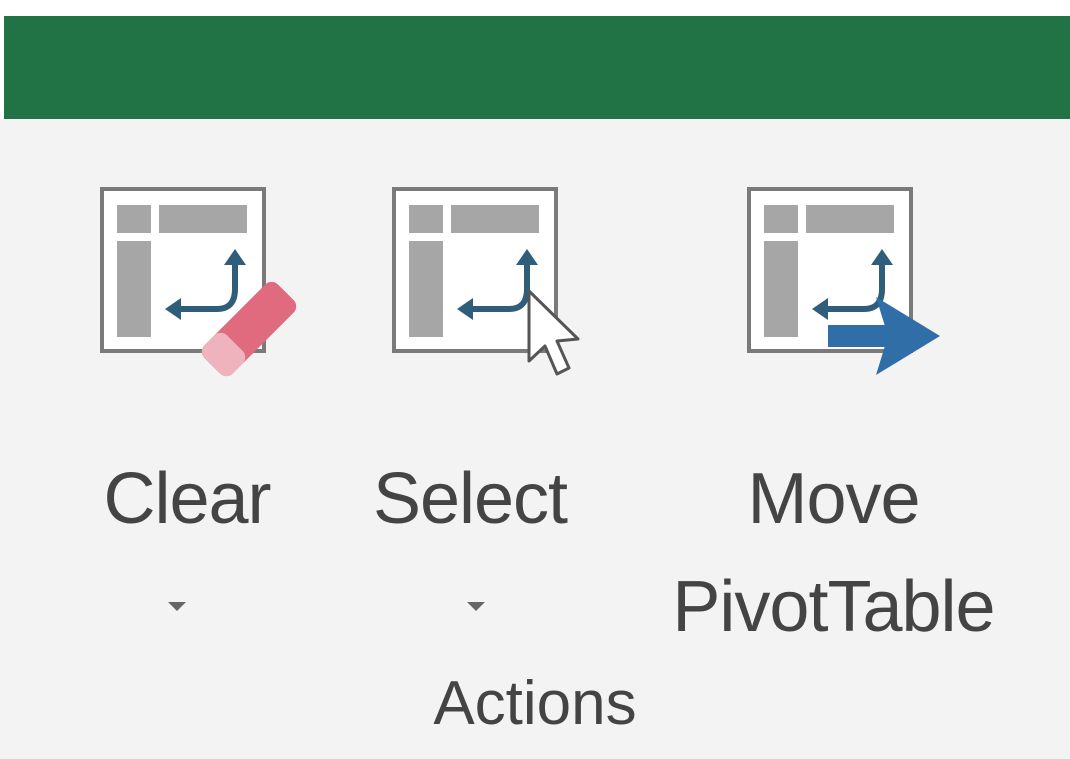 Image resolution: width=1070 pixels, height=759 pixels. What do you see at coordinates (177, 606) in the screenshot?
I see `clear-dropdown-caret-icon` at bounding box center [177, 606].